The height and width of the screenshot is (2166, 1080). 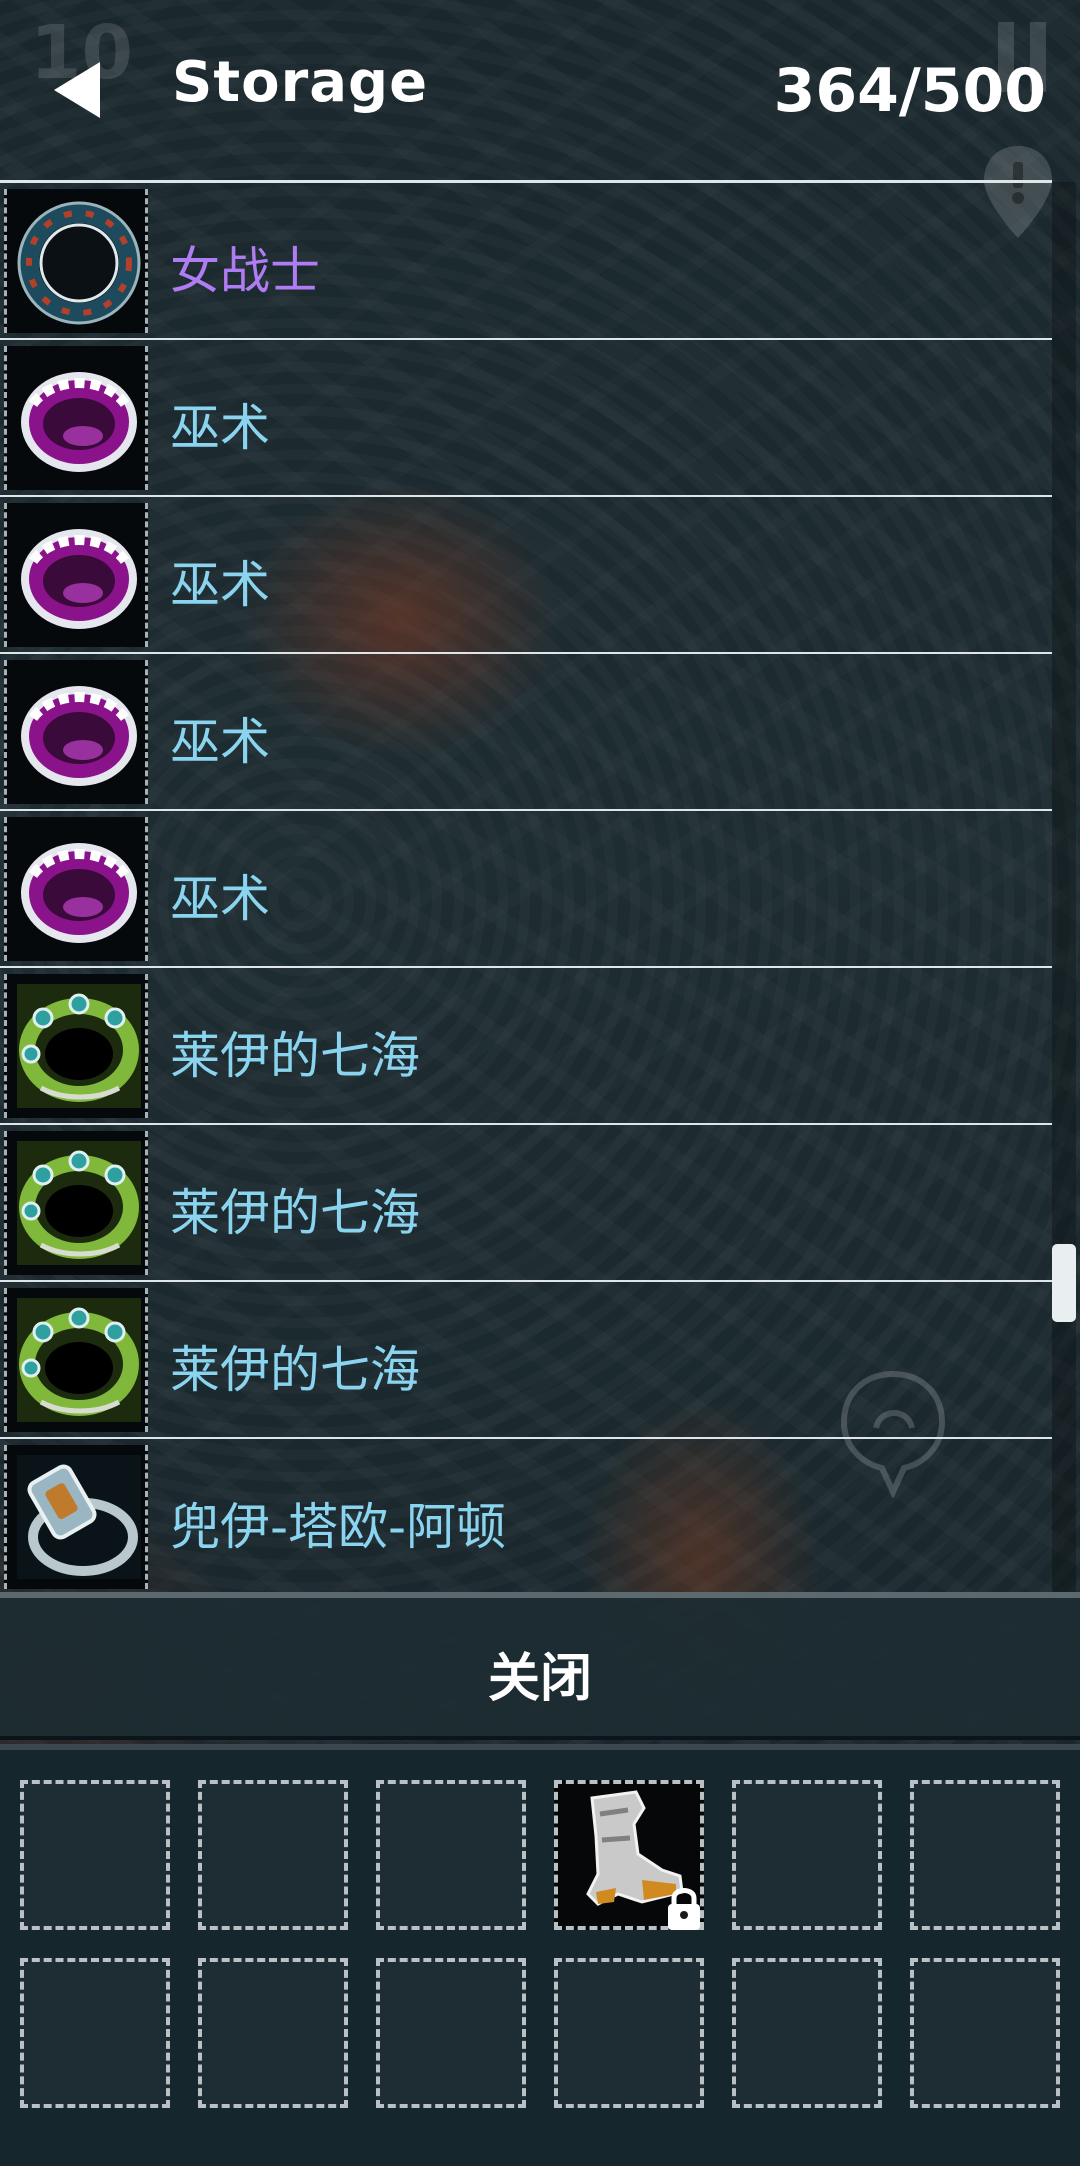 I want to click on back-arrow-icon, so click(x=77, y=90).